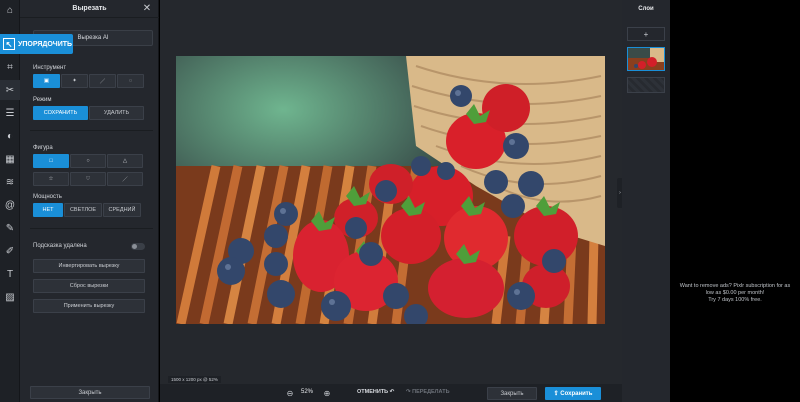  I want to click on shape-group-row2: ☆ ♡ ／, so click(88, 179).